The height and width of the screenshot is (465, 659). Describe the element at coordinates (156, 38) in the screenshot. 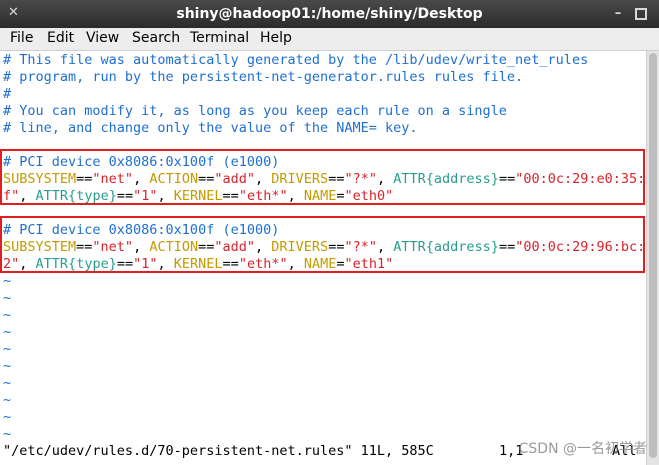

I see `menu-search: Search` at that location.